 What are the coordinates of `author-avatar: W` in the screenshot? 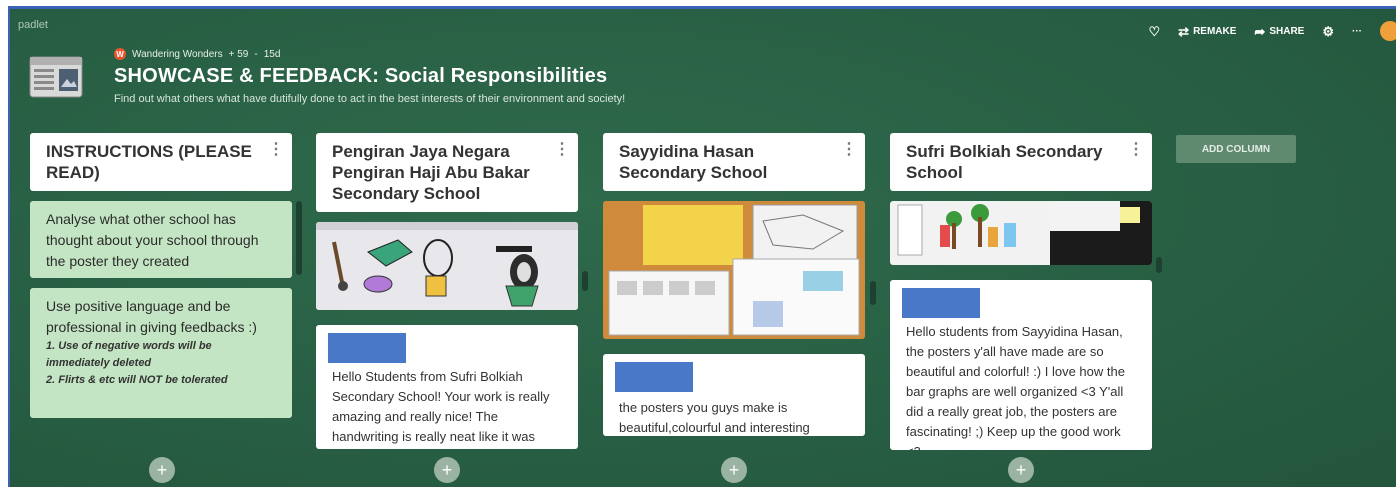 It's located at (120, 54).